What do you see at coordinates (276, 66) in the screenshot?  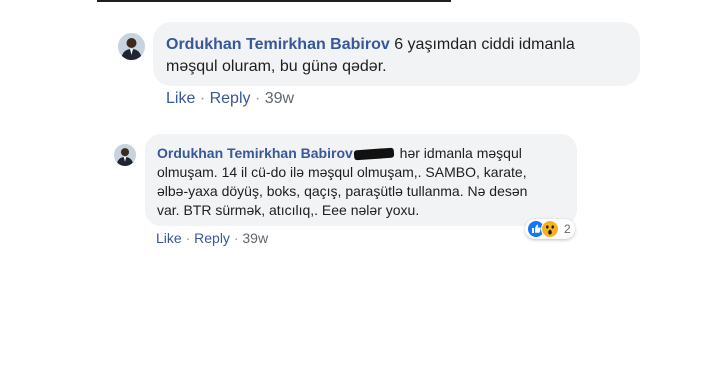 I see `comment-text: məşqul oluram, bu günə qədər.` at bounding box center [276, 66].